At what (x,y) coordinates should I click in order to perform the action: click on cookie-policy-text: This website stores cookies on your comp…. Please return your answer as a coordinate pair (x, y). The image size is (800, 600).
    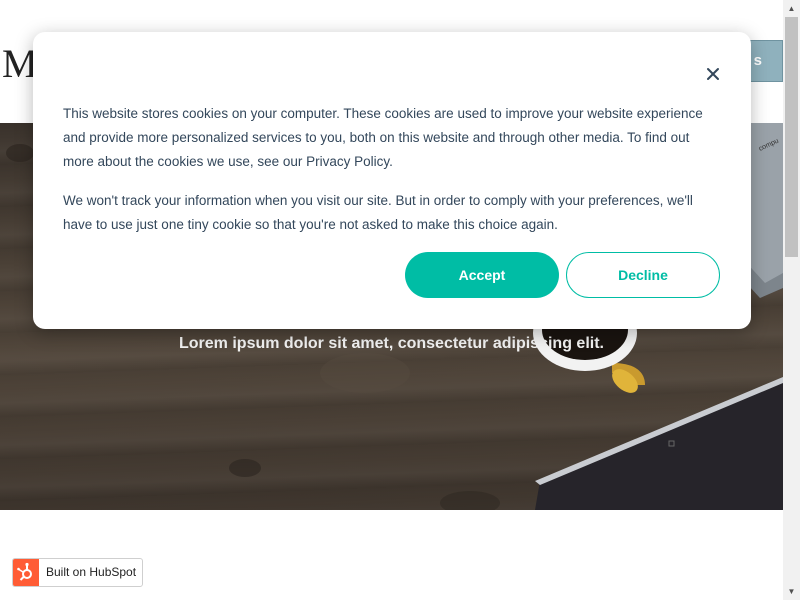
    Looking at the image, I should click on (383, 137).